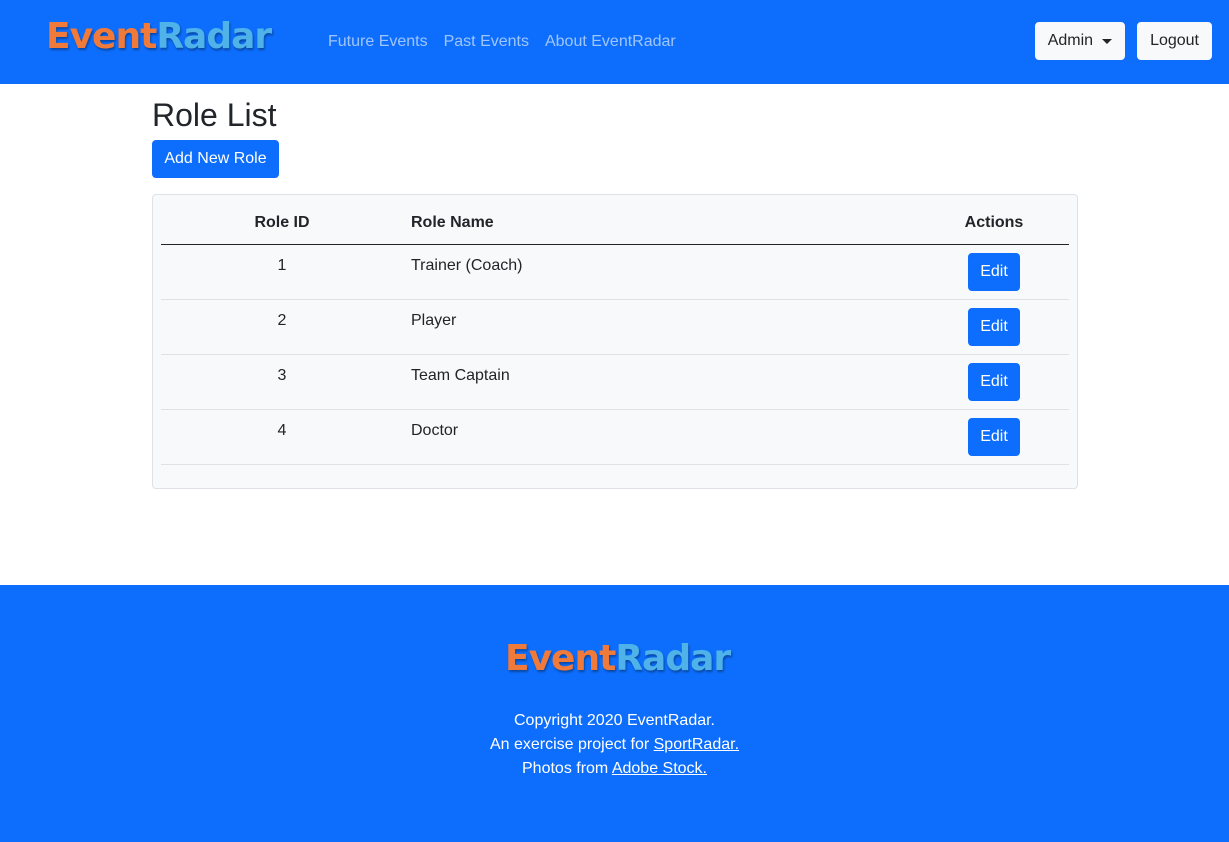 This screenshot has height=842, width=1229. Describe the element at coordinates (659, 768) in the screenshot. I see `adobe-stock-link: Adobe Stock.` at that location.